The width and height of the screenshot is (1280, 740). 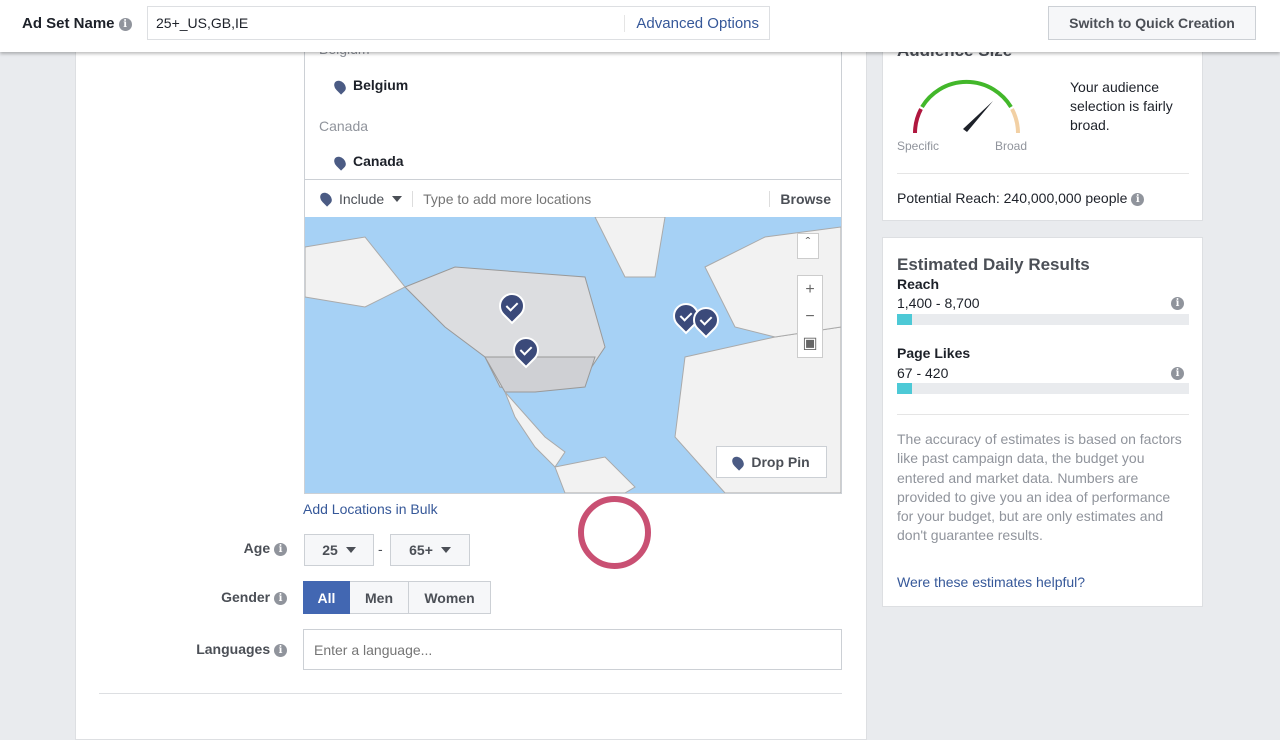 What do you see at coordinates (339, 550) in the screenshot?
I see `age-min-dropdown: 25` at bounding box center [339, 550].